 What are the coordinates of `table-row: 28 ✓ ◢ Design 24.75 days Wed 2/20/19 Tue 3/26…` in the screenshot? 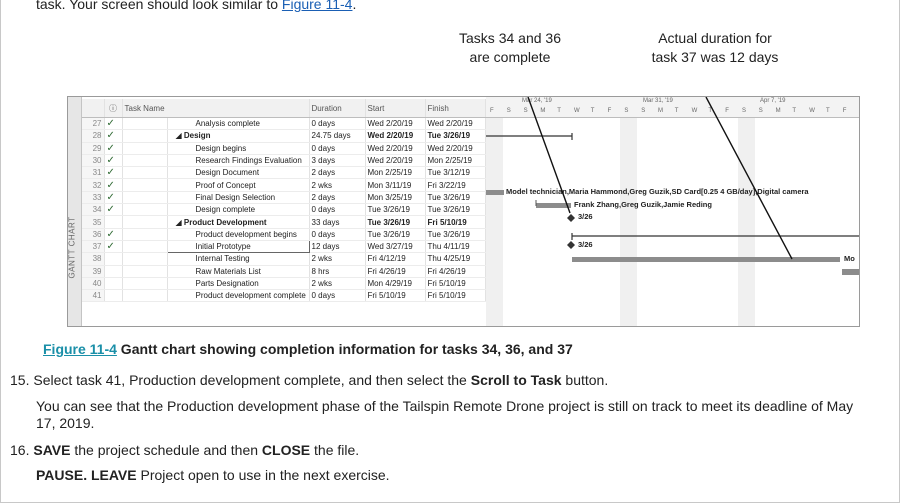 It's located at (284, 136).